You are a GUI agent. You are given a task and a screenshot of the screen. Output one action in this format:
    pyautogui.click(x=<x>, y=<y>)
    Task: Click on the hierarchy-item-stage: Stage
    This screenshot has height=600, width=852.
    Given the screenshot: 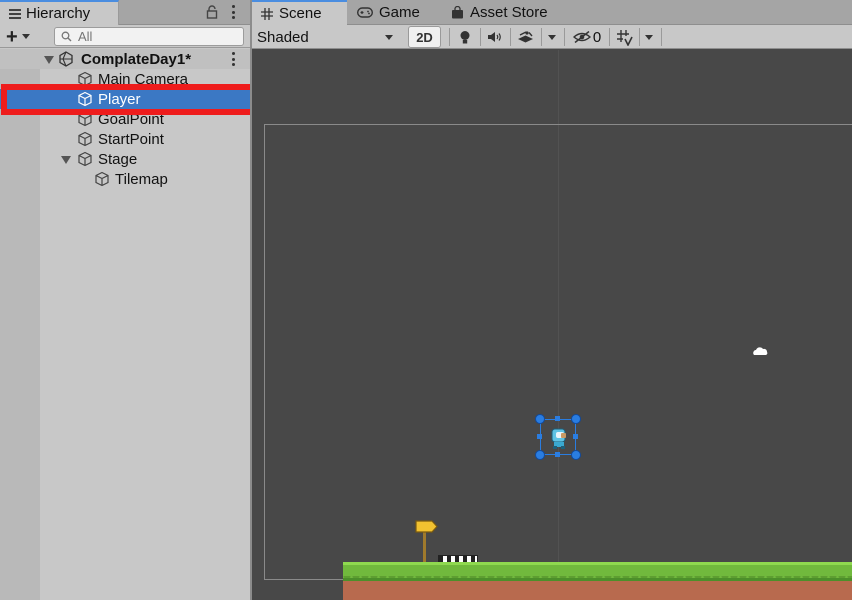 What is the action you would take?
    pyautogui.click(x=125, y=159)
    